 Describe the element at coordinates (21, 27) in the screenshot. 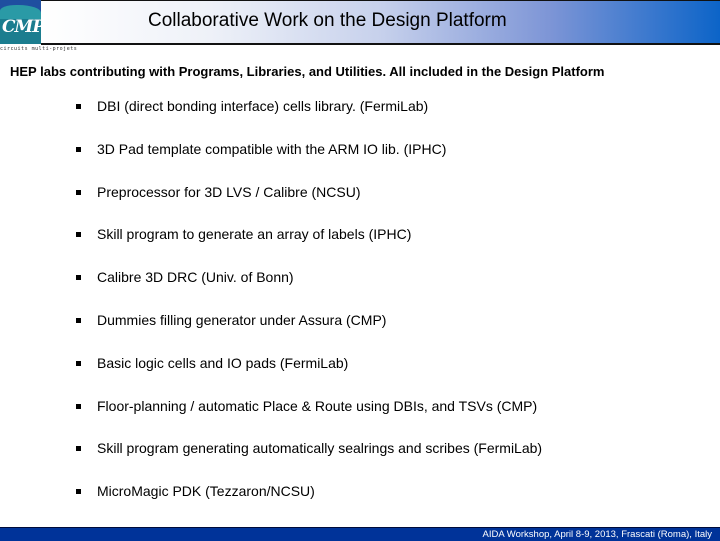

I see `logo-text: CMP` at that location.